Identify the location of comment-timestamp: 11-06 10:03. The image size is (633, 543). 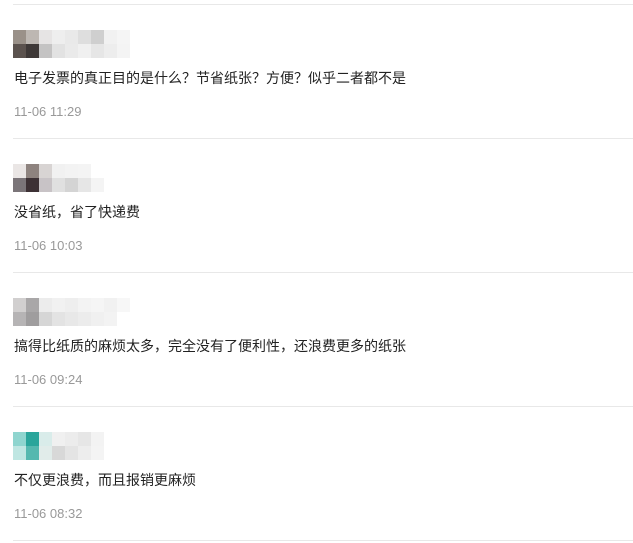
(48, 245).